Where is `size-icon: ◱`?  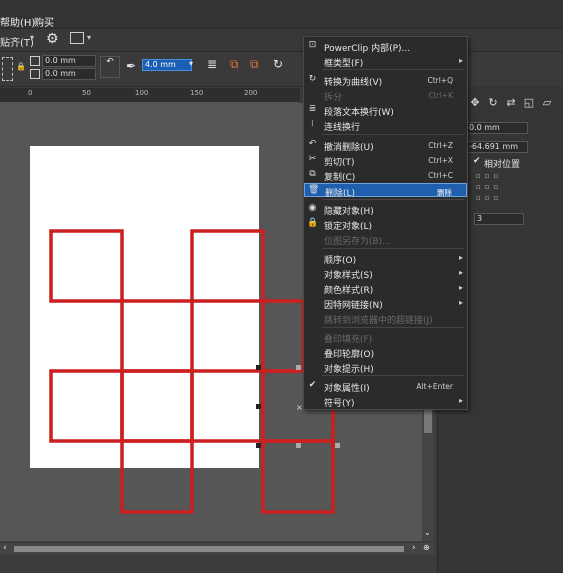 size-icon: ◱ is located at coordinates (529, 103).